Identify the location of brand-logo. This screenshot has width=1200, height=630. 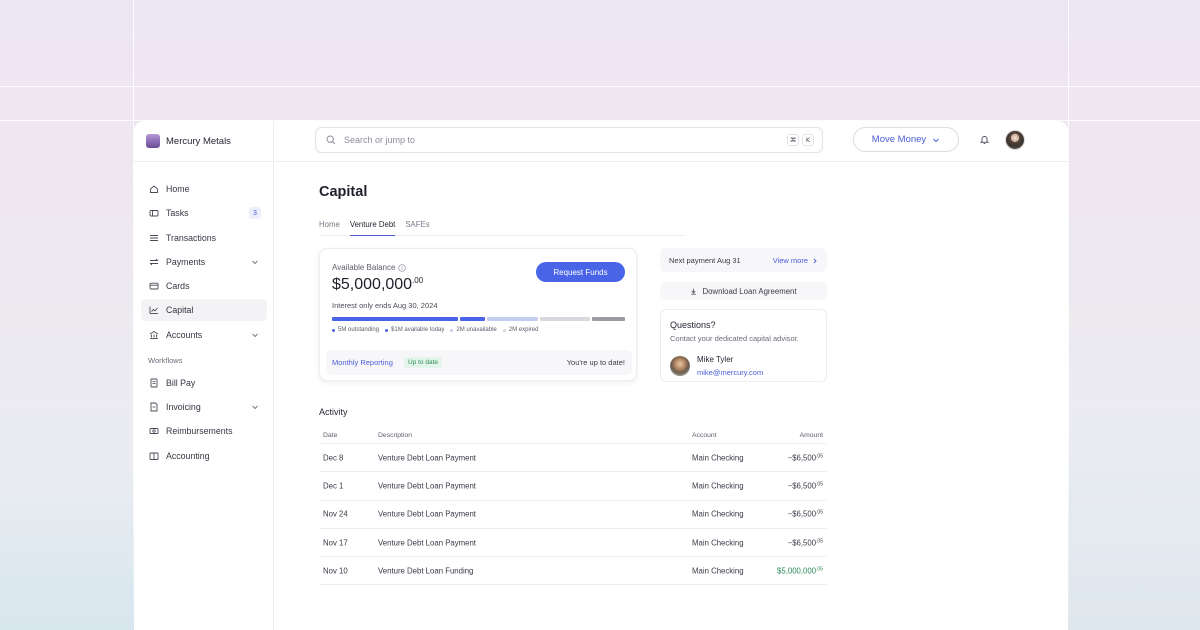
(153, 141).